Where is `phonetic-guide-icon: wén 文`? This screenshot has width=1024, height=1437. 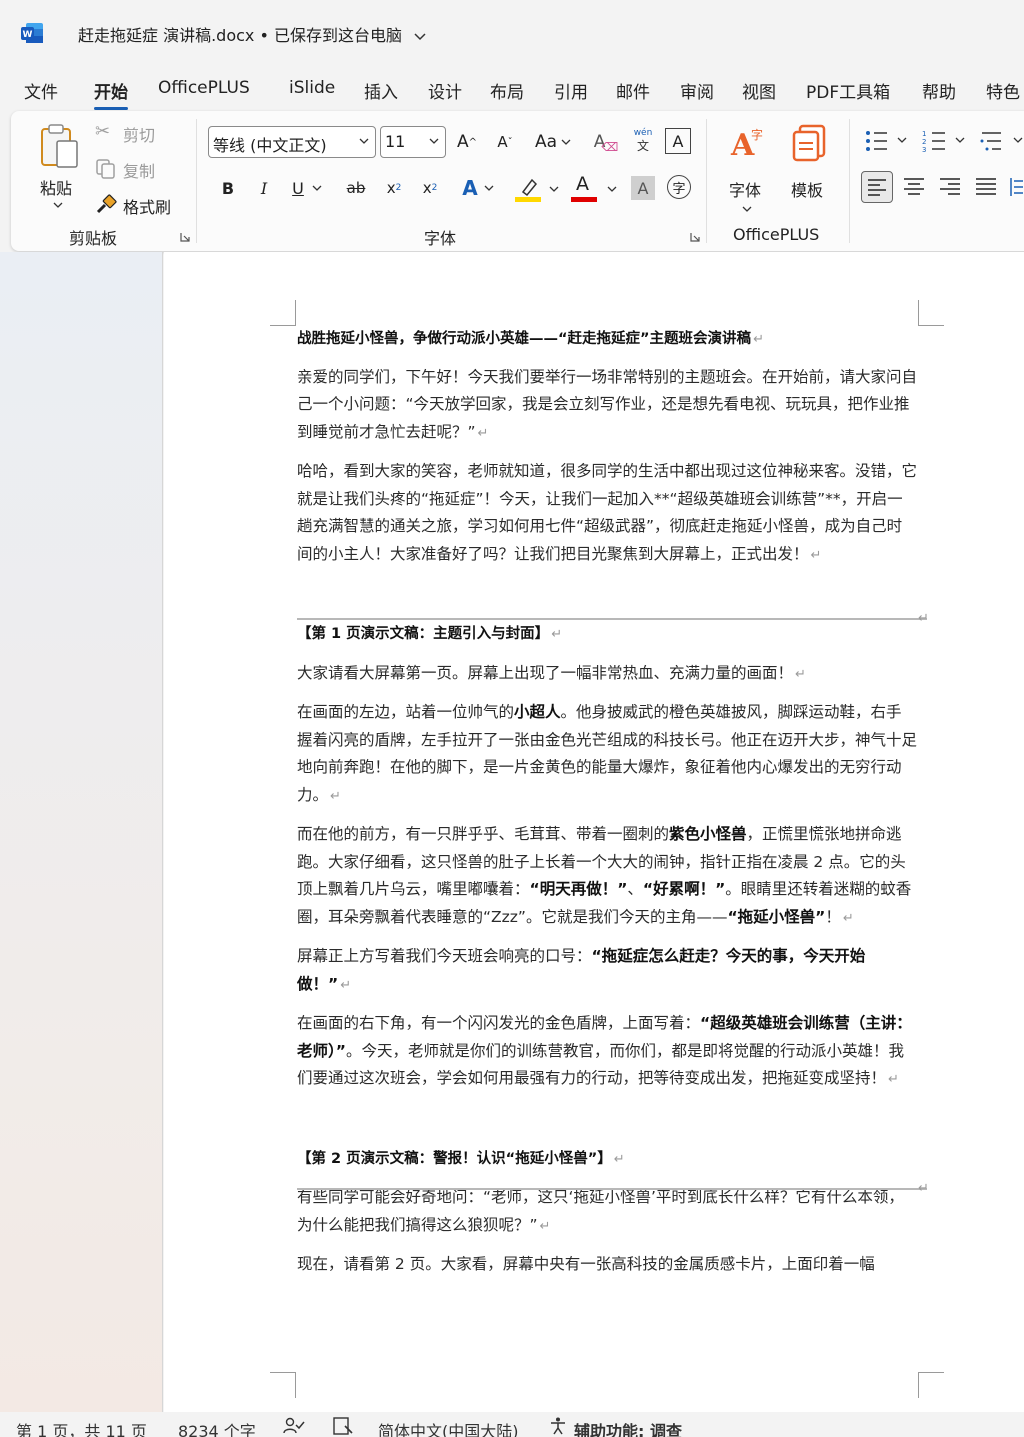 phonetic-guide-icon: wén 文 is located at coordinates (643, 143).